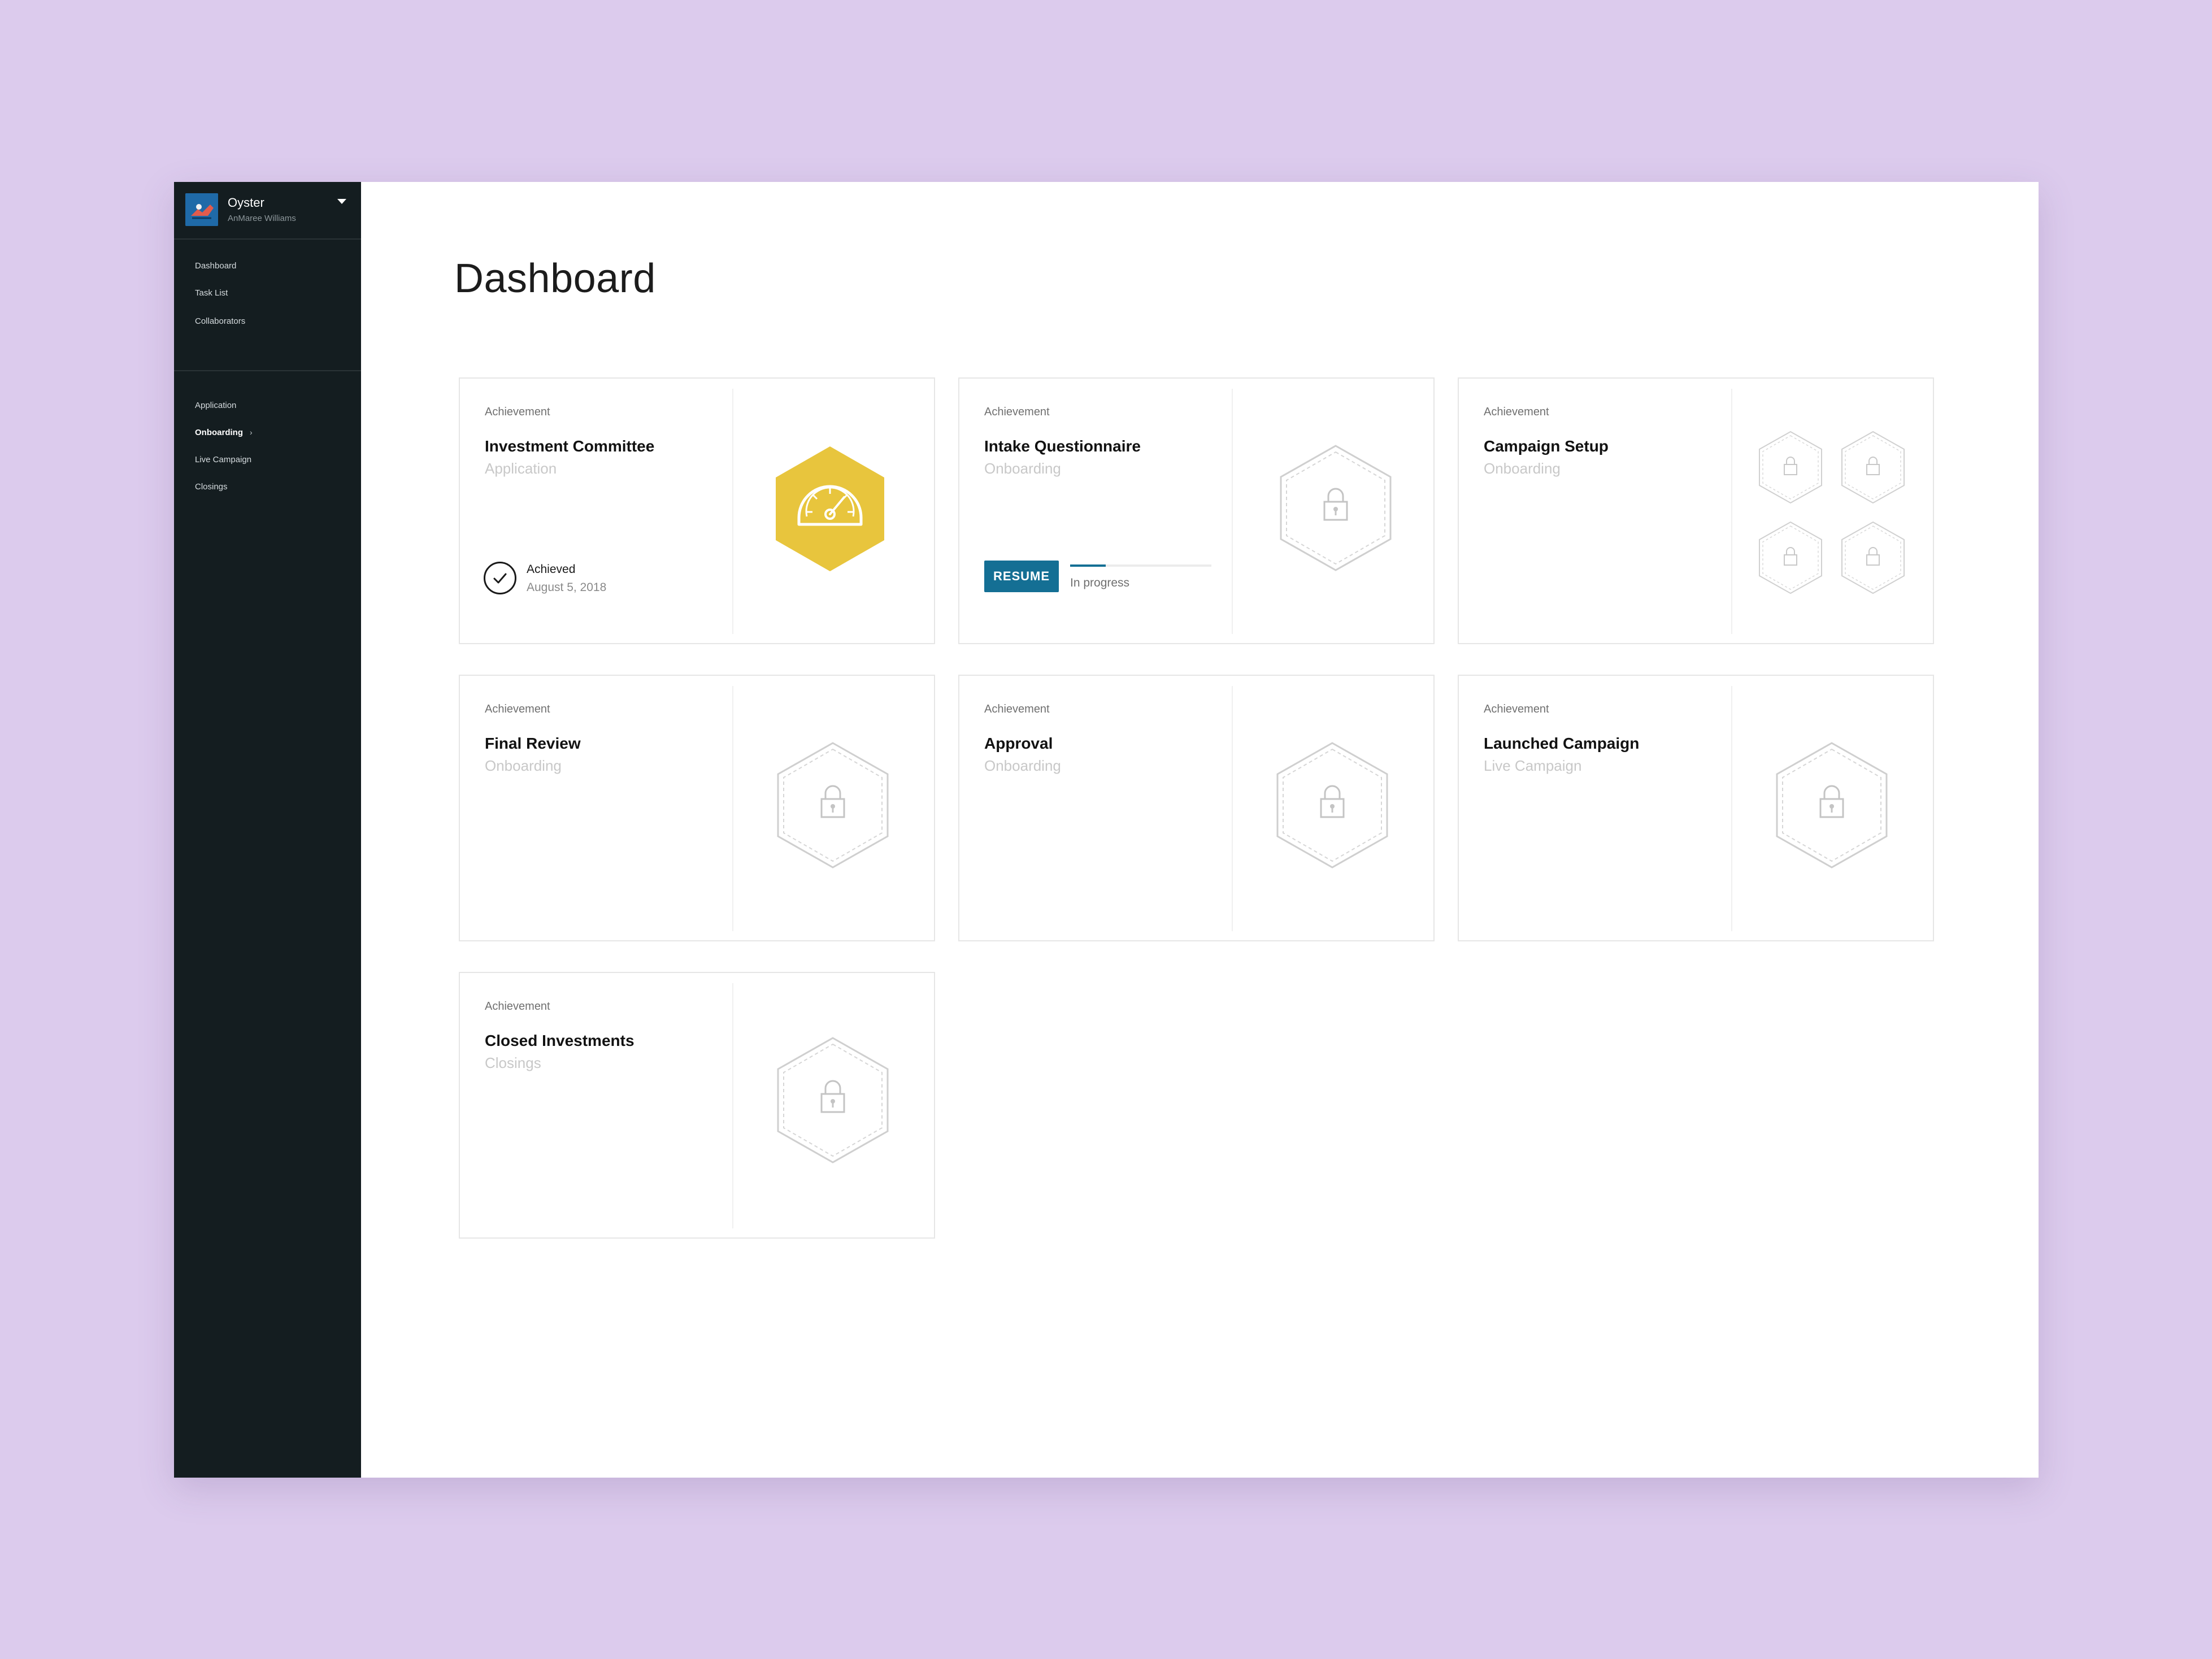 This screenshot has height=1659, width=2212. I want to click on chevron-right-icon: ›, so click(251, 432).